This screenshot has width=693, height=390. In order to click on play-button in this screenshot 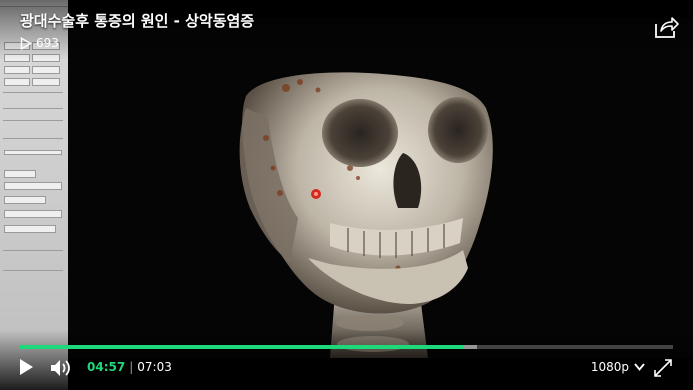, I will do `click(26, 367)`.